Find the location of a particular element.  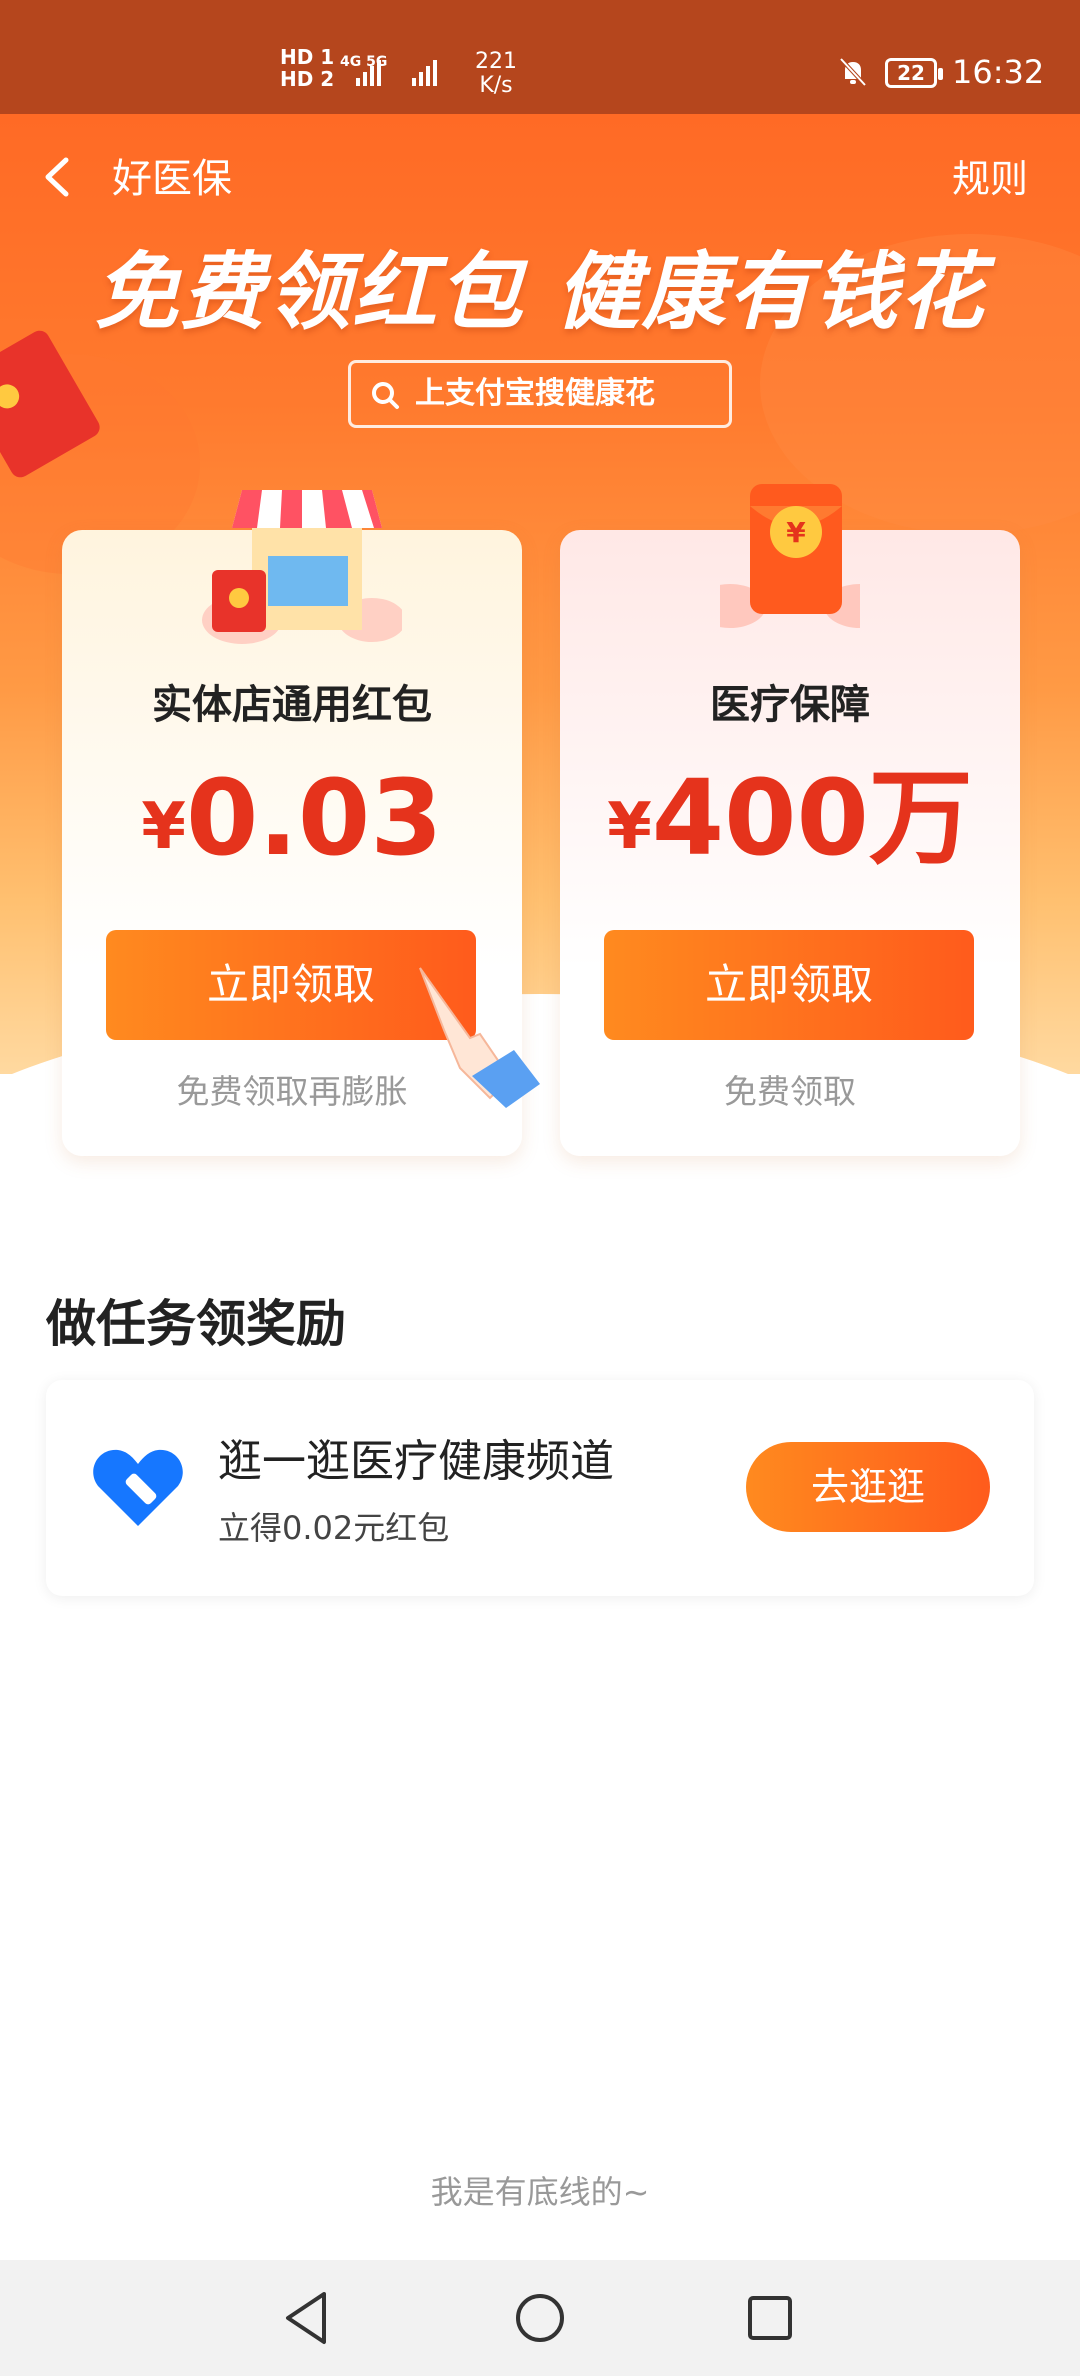

page-title: 好医保 is located at coordinates (172, 179).